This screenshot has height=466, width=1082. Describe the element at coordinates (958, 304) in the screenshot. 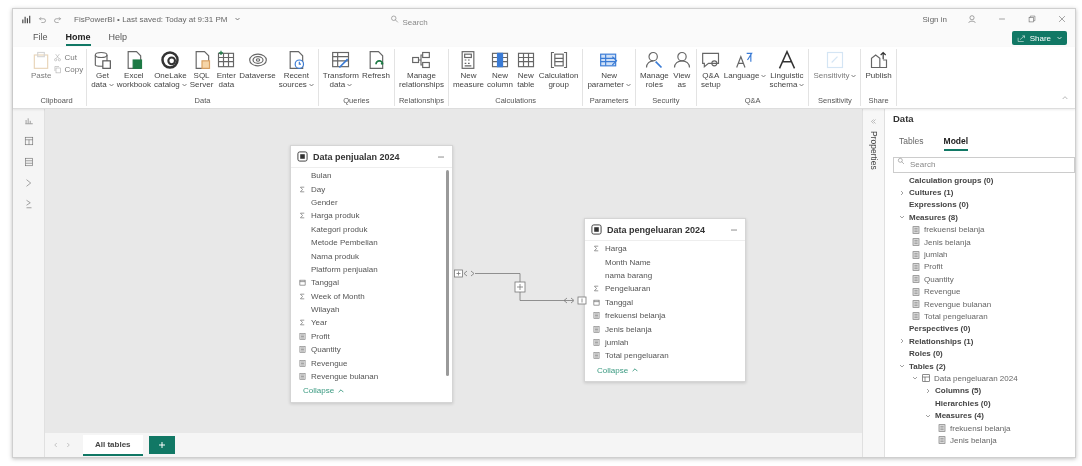

I see `tree-item: Revengue bulanan` at that location.